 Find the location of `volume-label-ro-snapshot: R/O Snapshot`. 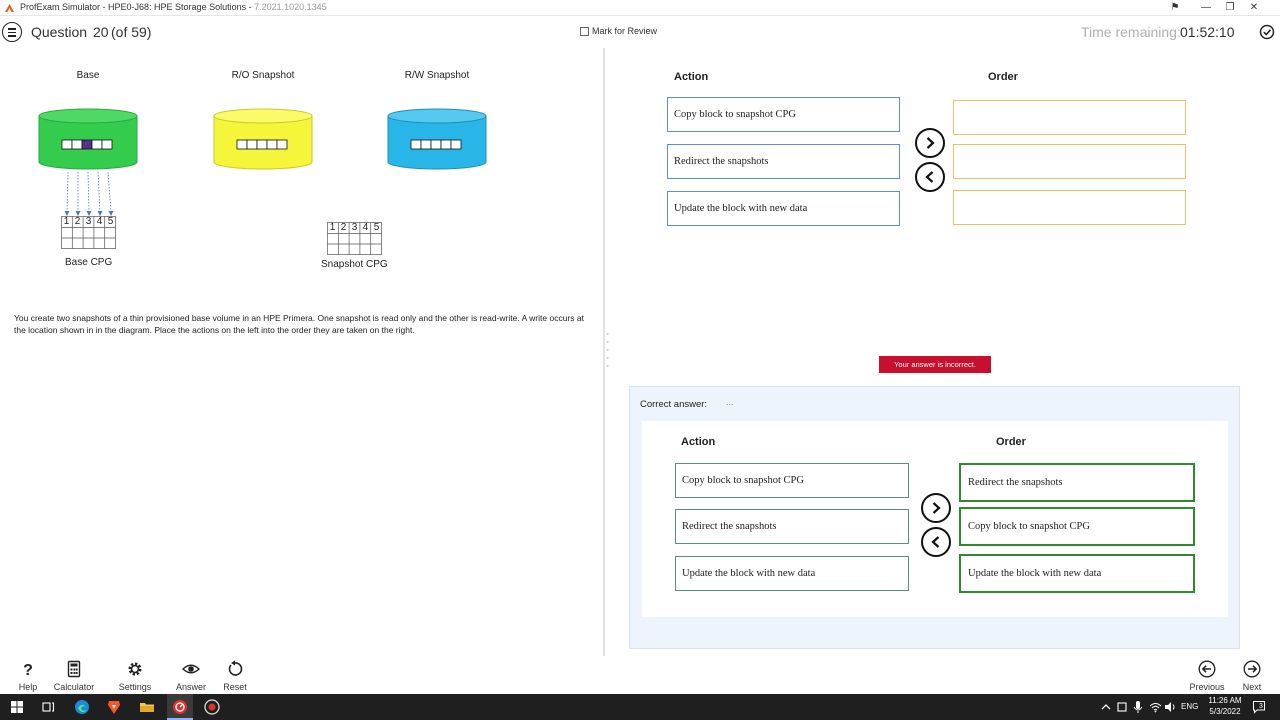

volume-label-ro-snapshot: R/O Snapshot is located at coordinates (263, 75).